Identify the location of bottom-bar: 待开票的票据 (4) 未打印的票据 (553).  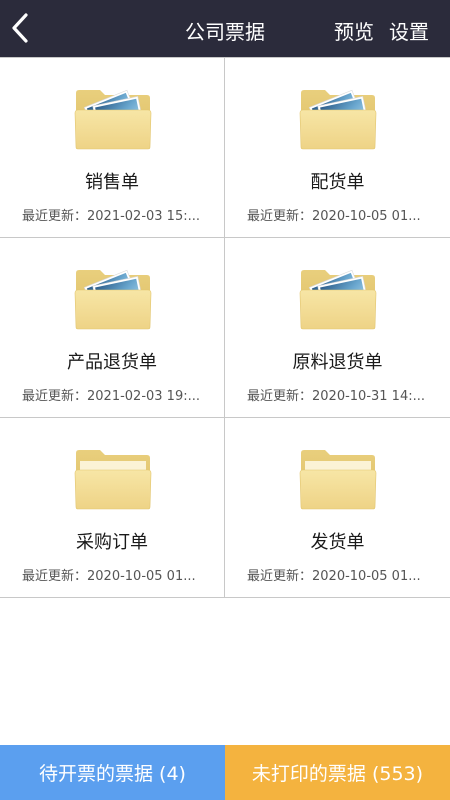
(225, 772).